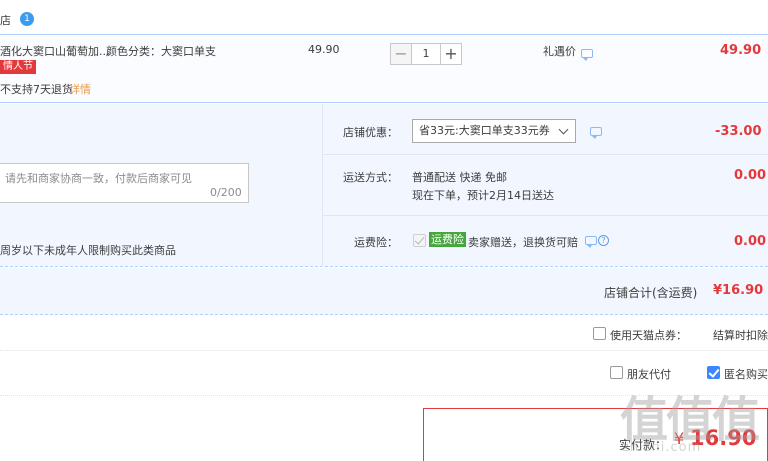  I want to click on holiday-badge: 情人节, so click(18, 67).